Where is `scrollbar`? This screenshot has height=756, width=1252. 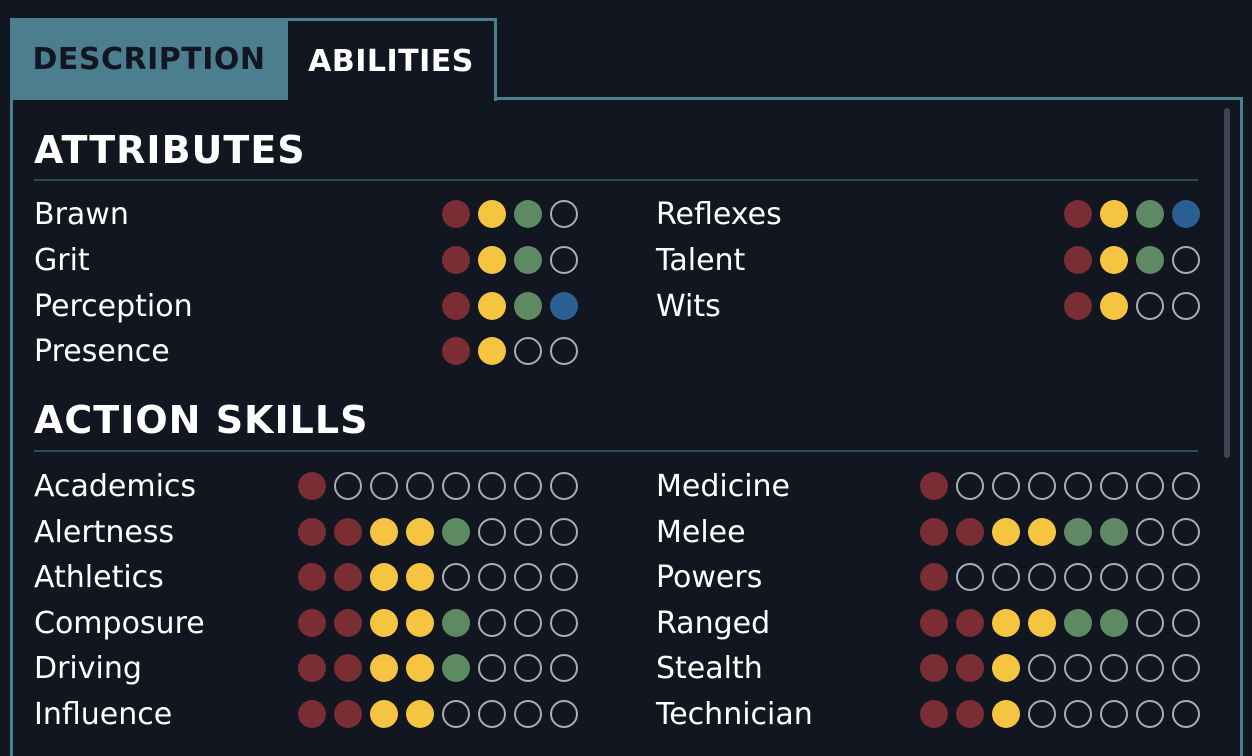
scrollbar is located at coordinates (1227, 283).